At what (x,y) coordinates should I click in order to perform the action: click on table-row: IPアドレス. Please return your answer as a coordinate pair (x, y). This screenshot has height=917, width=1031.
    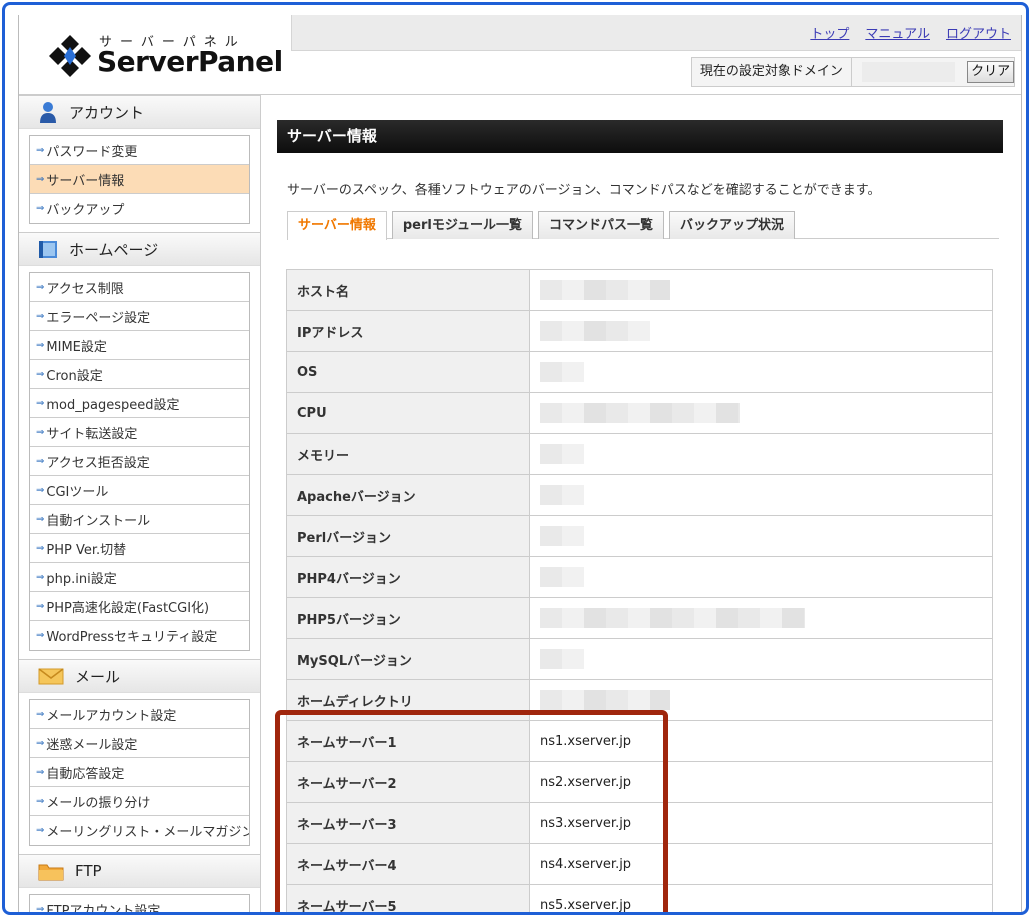
    Looking at the image, I should click on (639, 331).